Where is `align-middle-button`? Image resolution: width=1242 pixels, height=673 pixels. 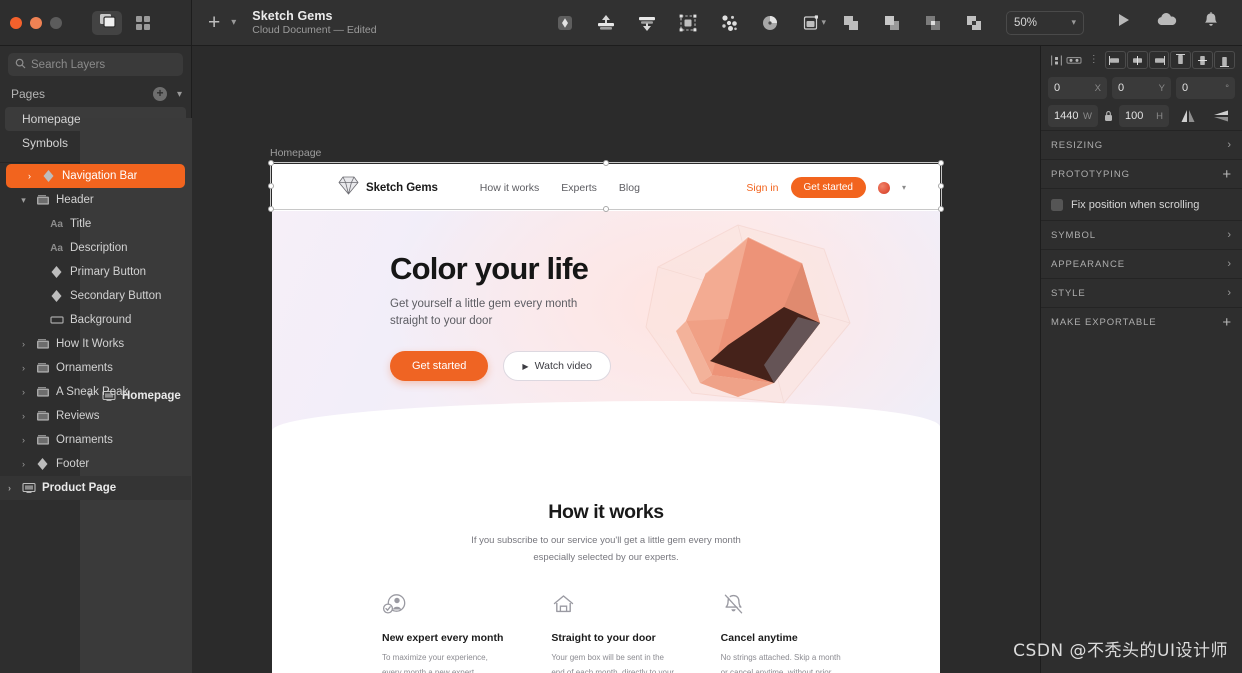
align-middle-button is located at coordinates (1203, 60).